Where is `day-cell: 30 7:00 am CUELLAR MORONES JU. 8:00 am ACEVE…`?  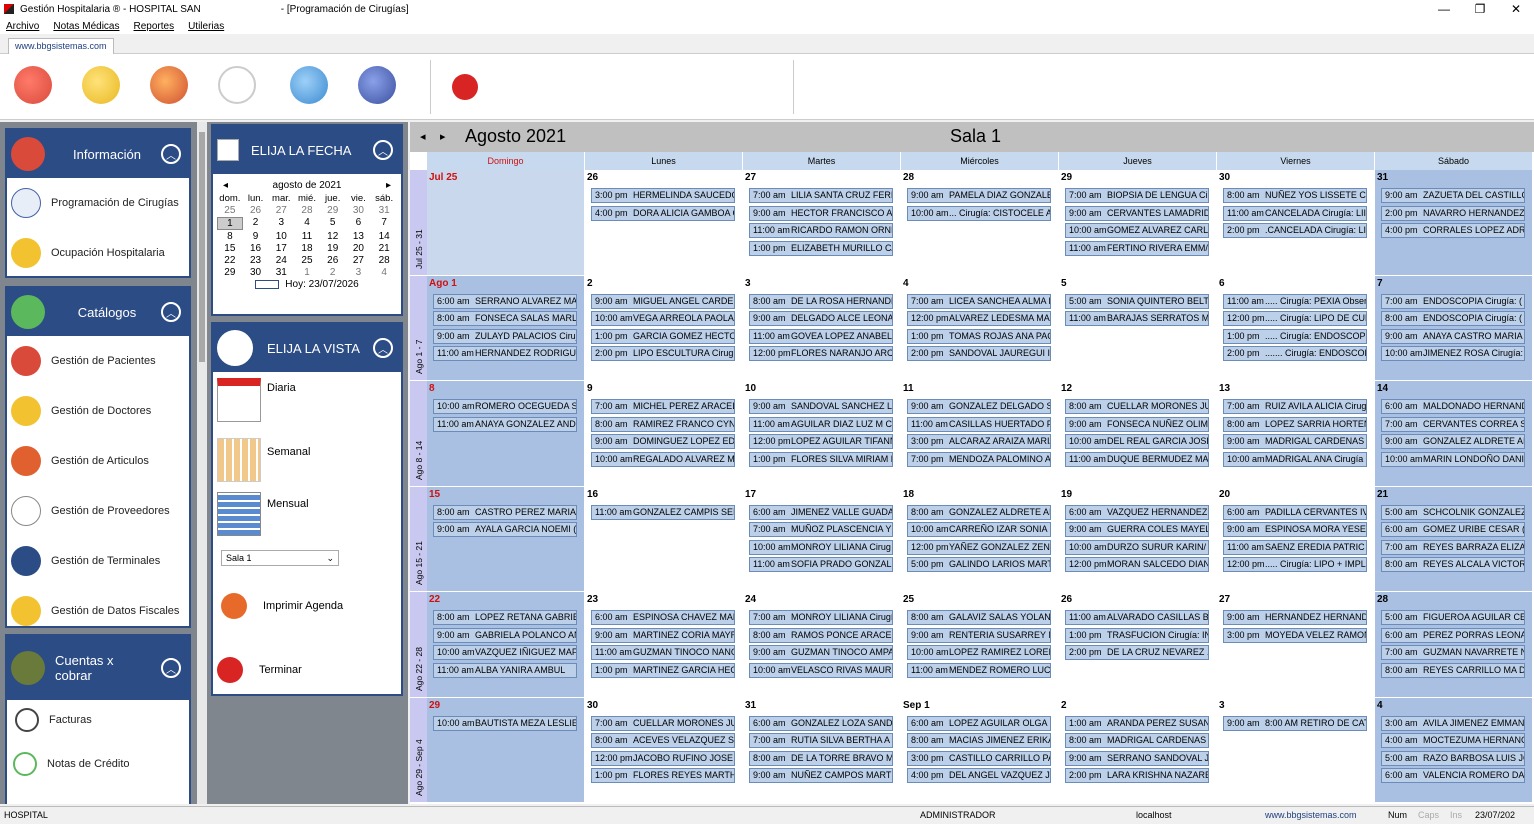
day-cell: 30 7:00 am CUELLAR MORONES JU. 8:00 am ACEVE… is located at coordinates (664, 750).